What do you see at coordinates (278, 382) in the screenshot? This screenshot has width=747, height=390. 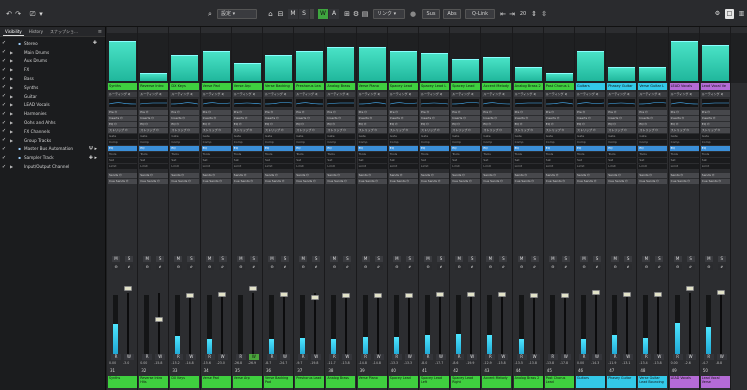 I see `channel-name-bottom: Verse Backing Pad` at bounding box center [278, 382].